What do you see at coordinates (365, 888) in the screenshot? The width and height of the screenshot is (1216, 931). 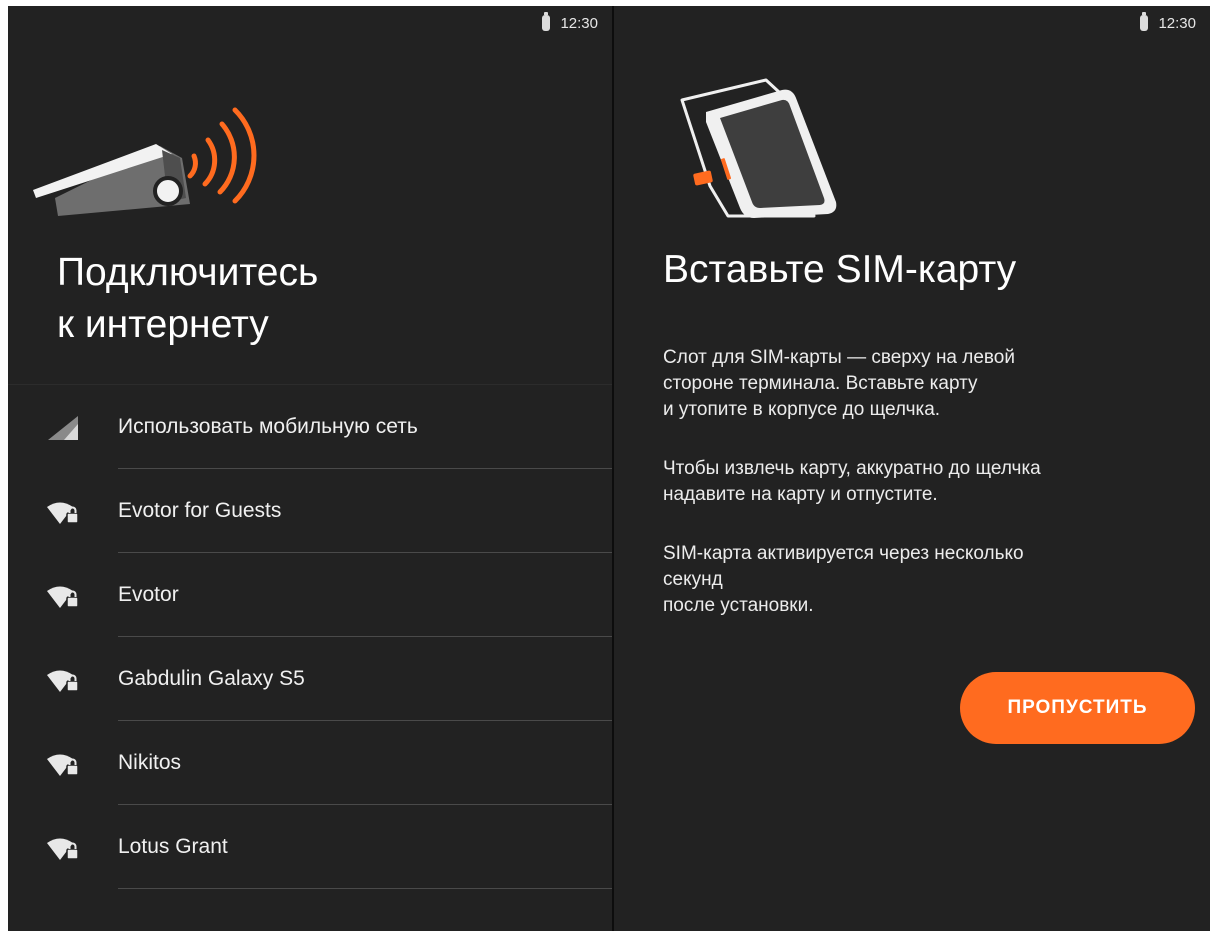 I see `divider` at bounding box center [365, 888].